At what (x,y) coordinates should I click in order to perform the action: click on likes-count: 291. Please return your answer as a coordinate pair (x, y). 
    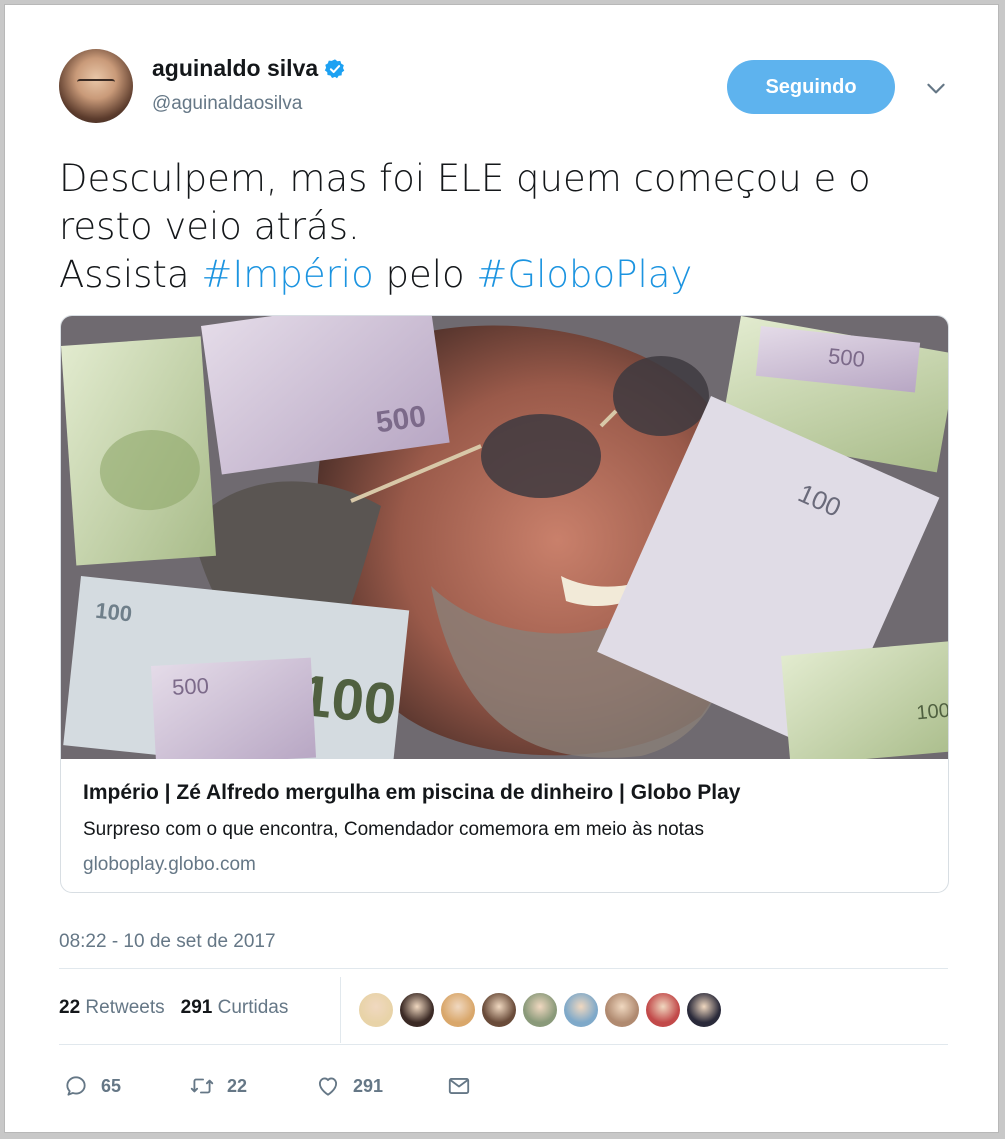
    Looking at the image, I should click on (196, 1007).